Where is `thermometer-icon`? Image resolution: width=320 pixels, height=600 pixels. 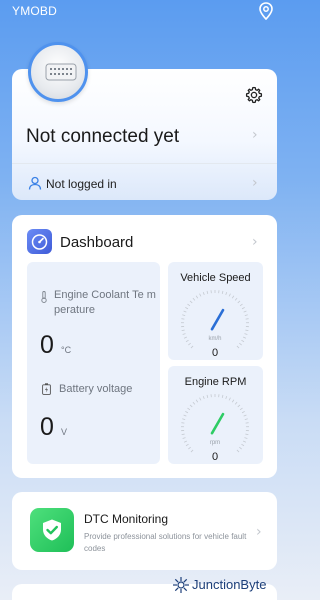
thermometer-icon is located at coordinates (44, 297).